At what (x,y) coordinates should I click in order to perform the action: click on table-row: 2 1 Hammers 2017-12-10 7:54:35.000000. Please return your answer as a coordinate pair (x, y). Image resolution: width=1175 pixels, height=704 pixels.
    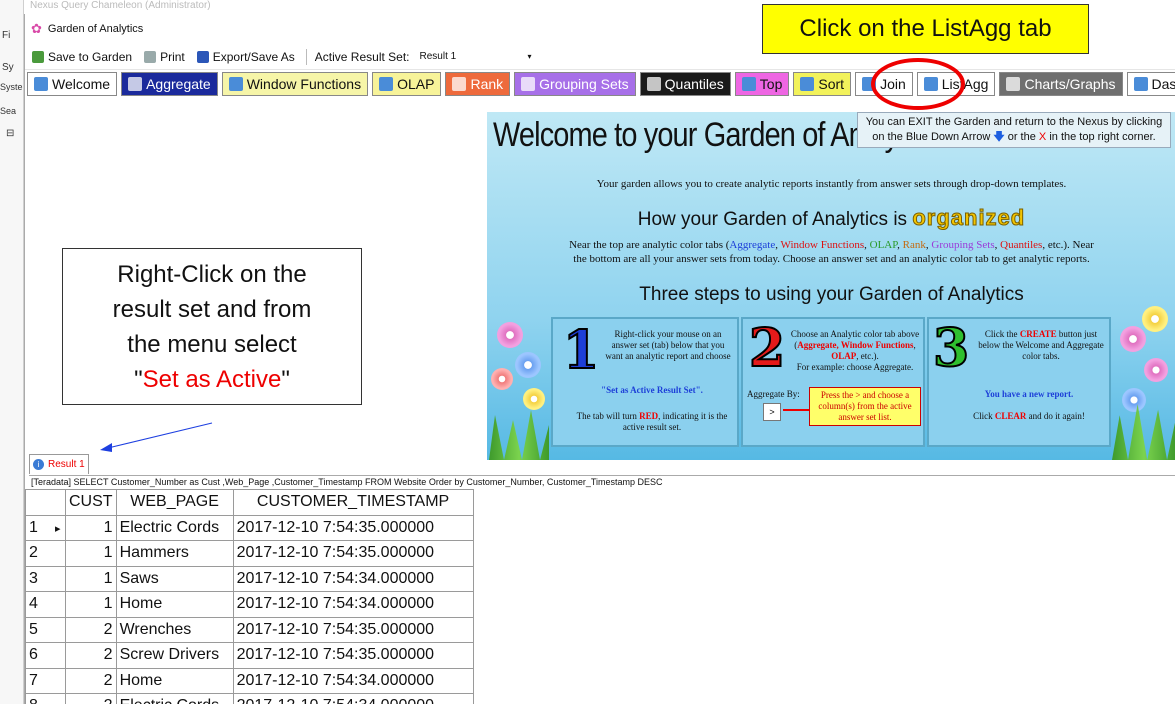
    Looking at the image, I should click on (249, 553).